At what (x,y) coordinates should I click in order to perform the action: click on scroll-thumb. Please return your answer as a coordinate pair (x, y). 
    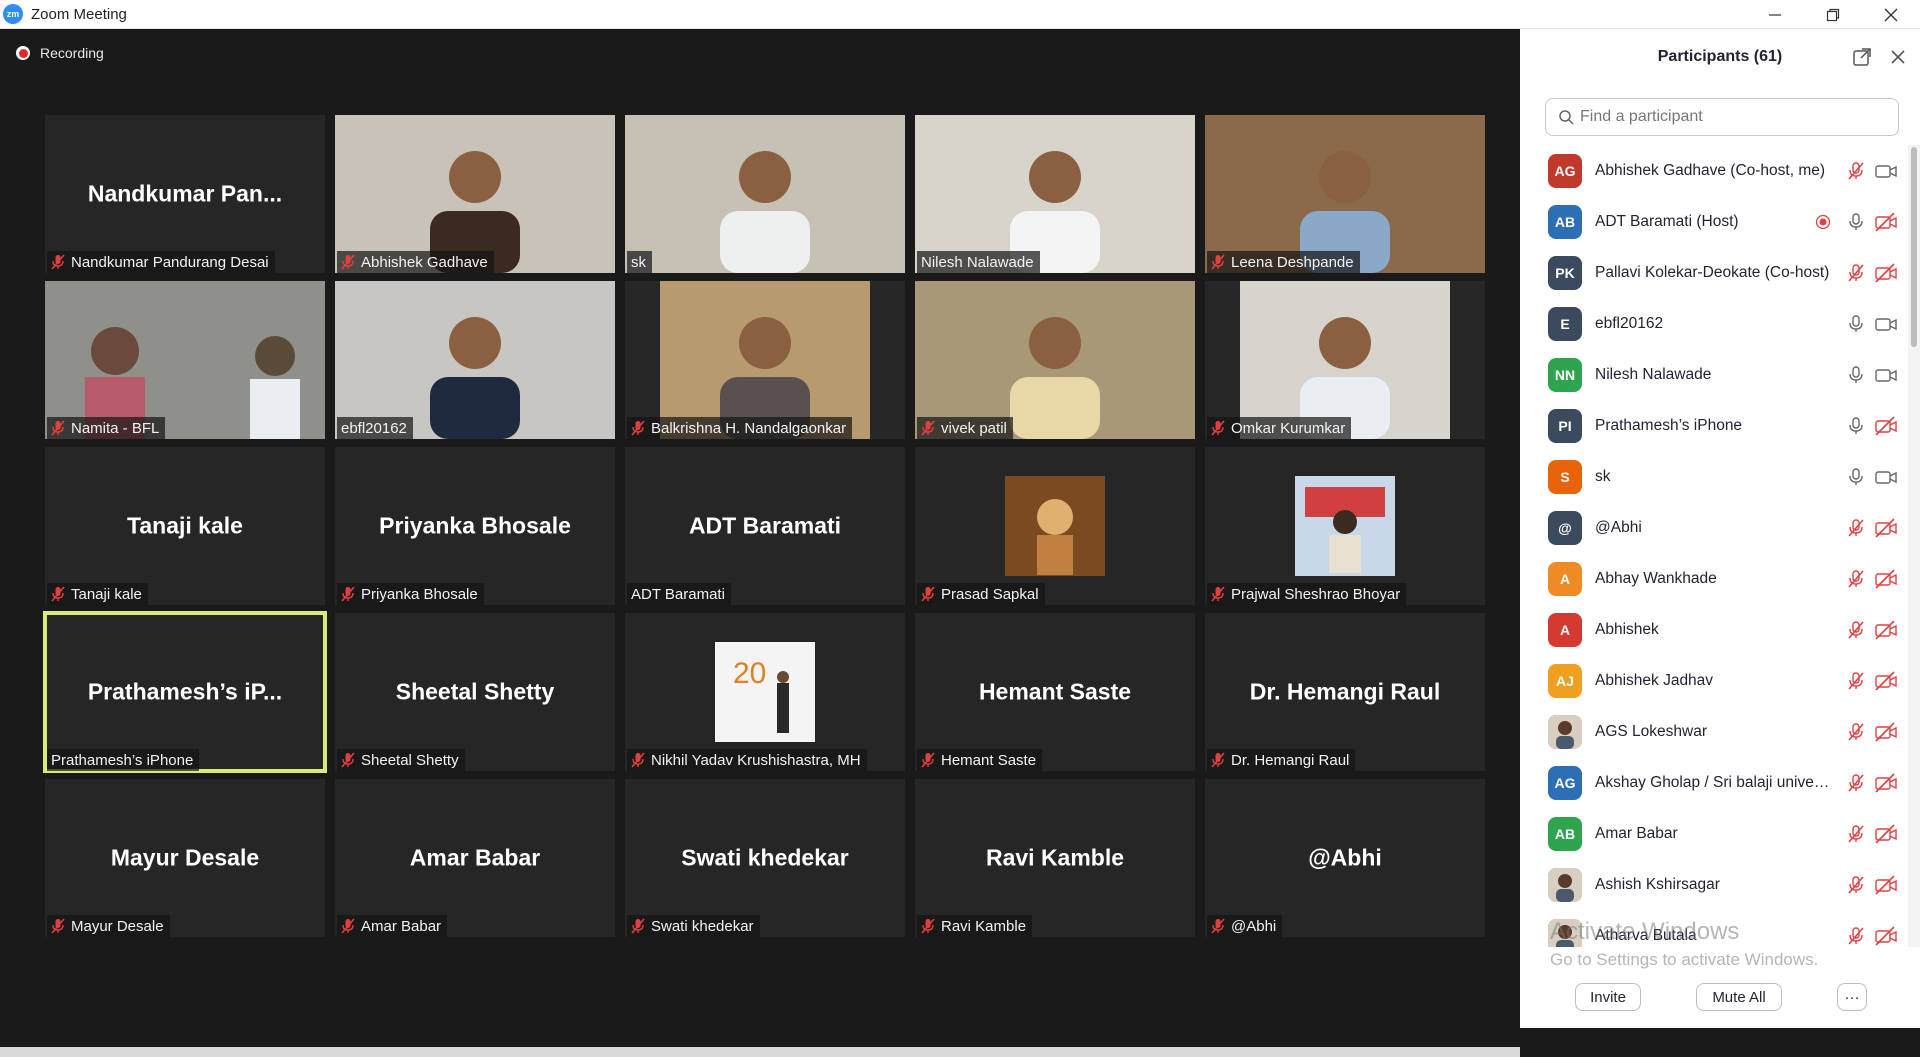
    Looking at the image, I should click on (1914, 247).